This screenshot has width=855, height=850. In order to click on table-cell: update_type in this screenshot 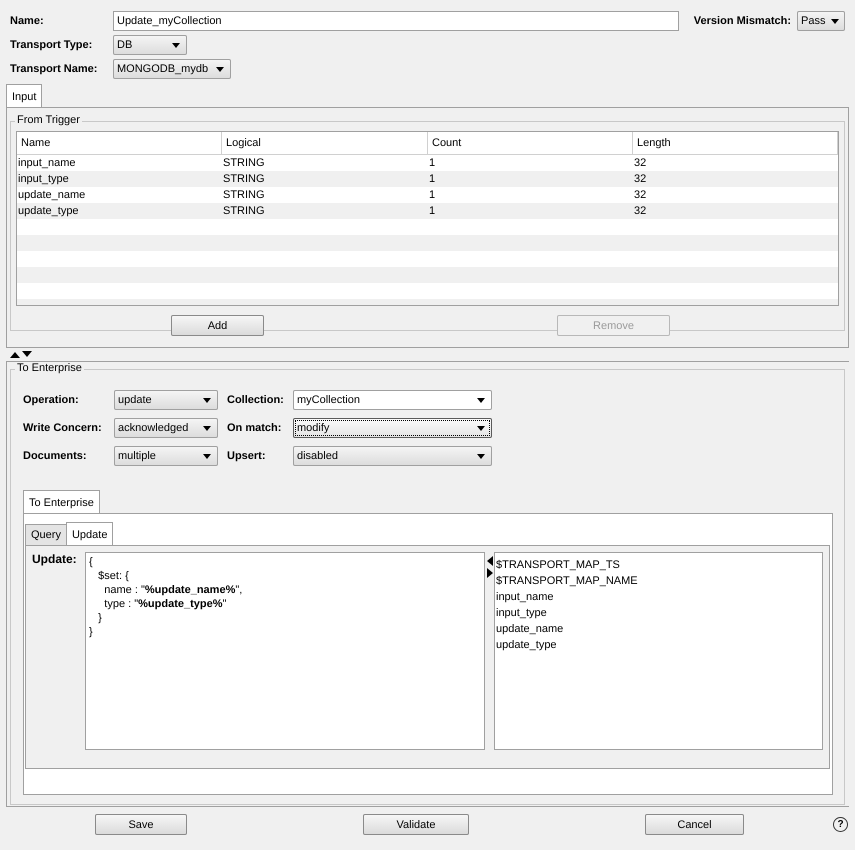, I will do `click(48, 211)`.